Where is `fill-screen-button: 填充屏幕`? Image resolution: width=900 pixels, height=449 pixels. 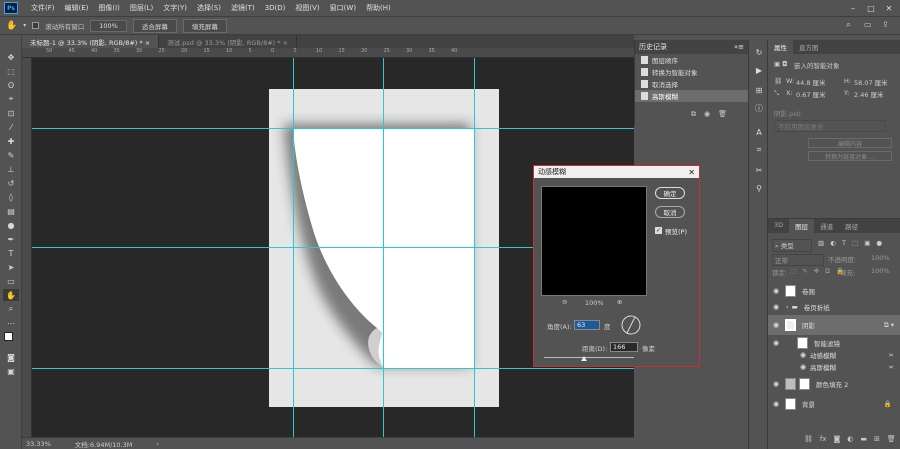
fill-screen-button: 填充屏幕 is located at coordinates (204, 25).